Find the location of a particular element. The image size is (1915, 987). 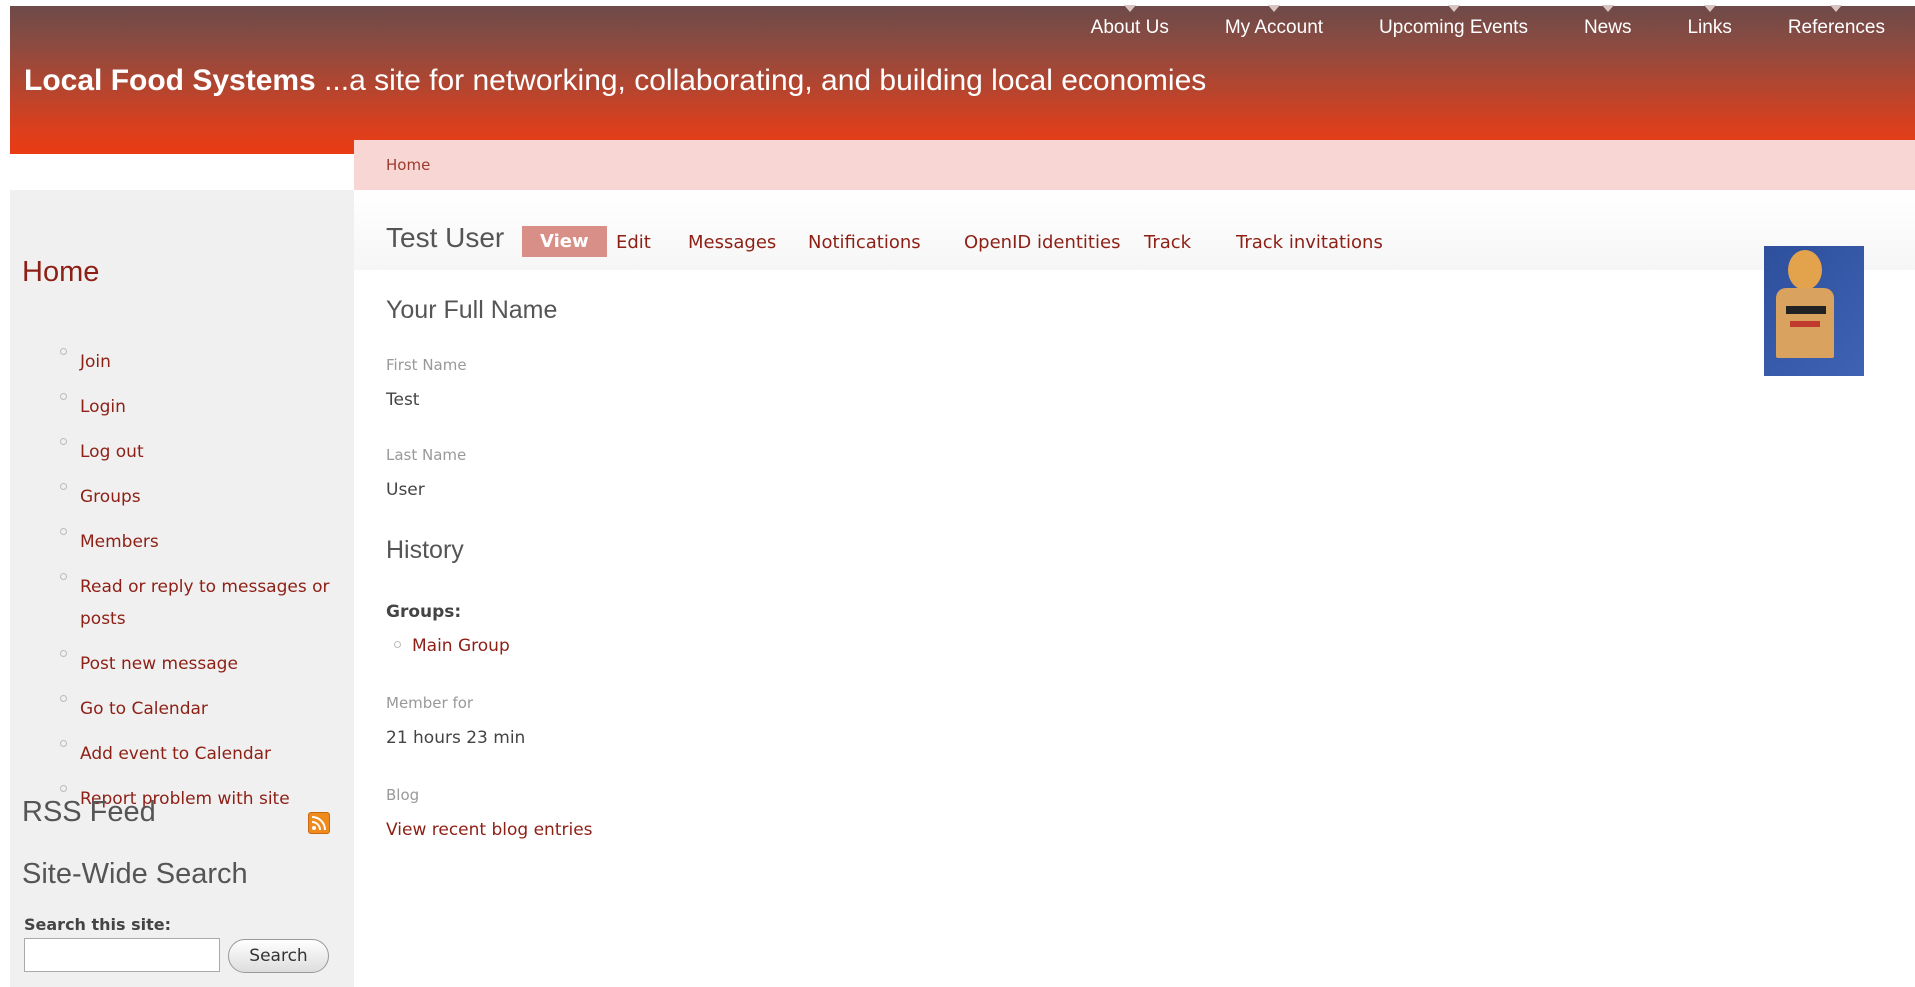

search-label: Search this site: is located at coordinates (98, 924).